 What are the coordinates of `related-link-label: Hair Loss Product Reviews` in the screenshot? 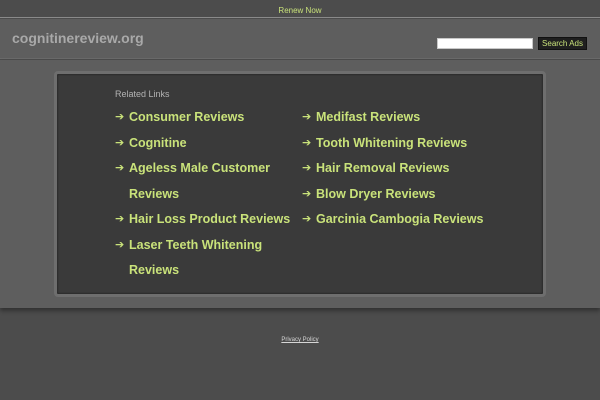 It's located at (209, 219).